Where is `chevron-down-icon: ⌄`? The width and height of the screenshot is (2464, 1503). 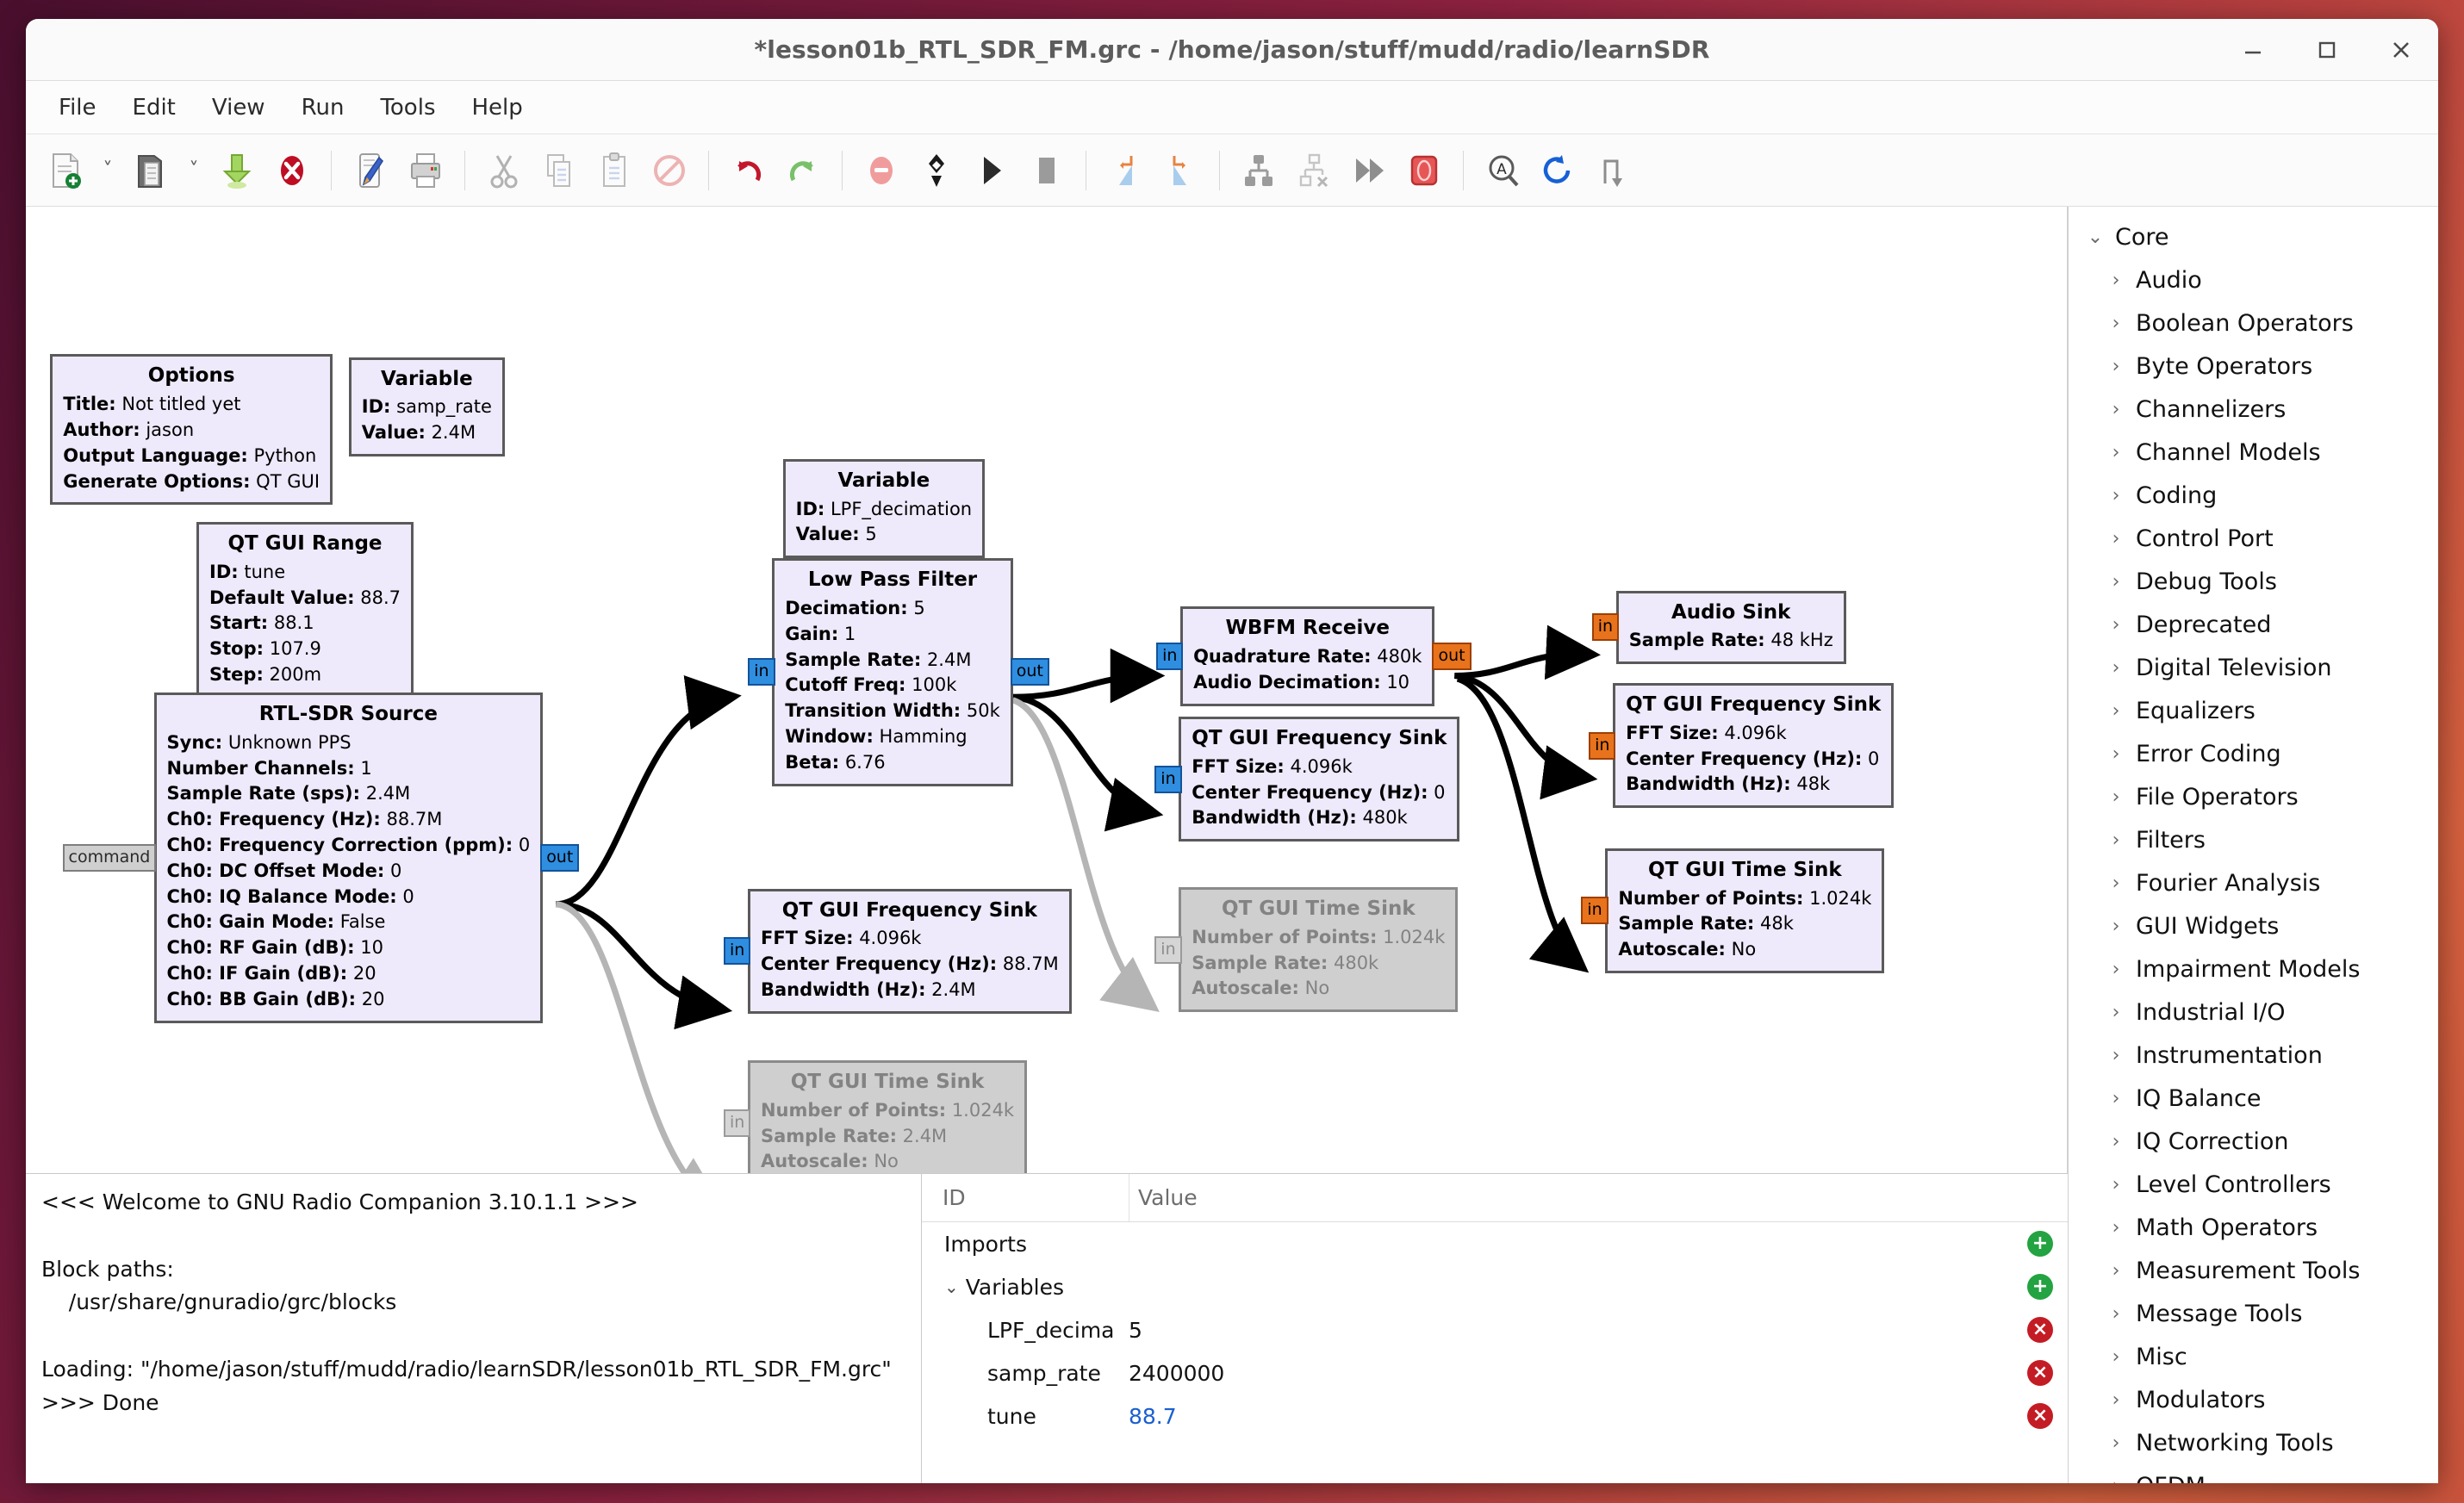
chevron-down-icon: ⌄ is located at coordinates (2095, 237).